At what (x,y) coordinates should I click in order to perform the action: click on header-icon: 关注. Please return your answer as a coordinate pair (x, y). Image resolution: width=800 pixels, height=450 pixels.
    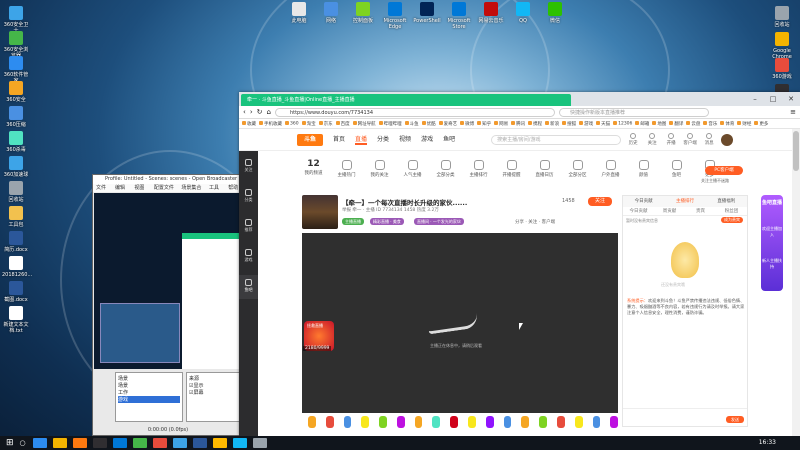
    Looking at the image, I should click on (652, 139).